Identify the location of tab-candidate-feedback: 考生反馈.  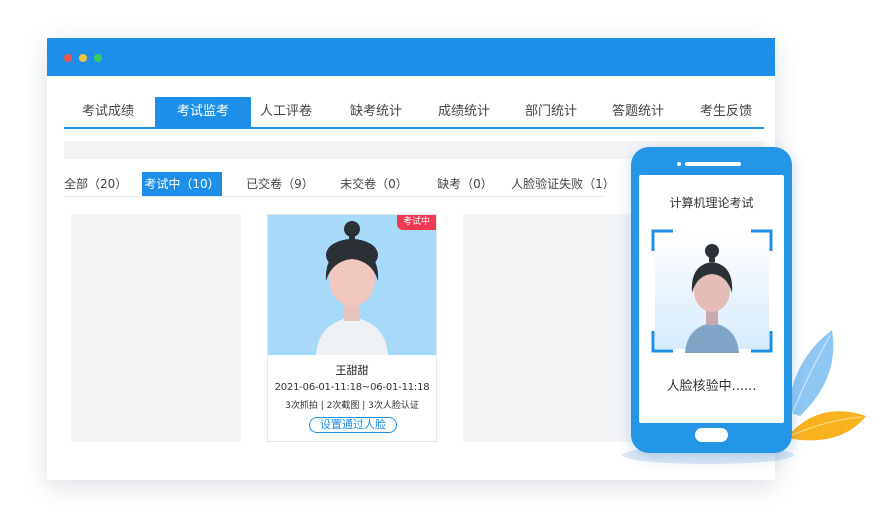
(726, 112).